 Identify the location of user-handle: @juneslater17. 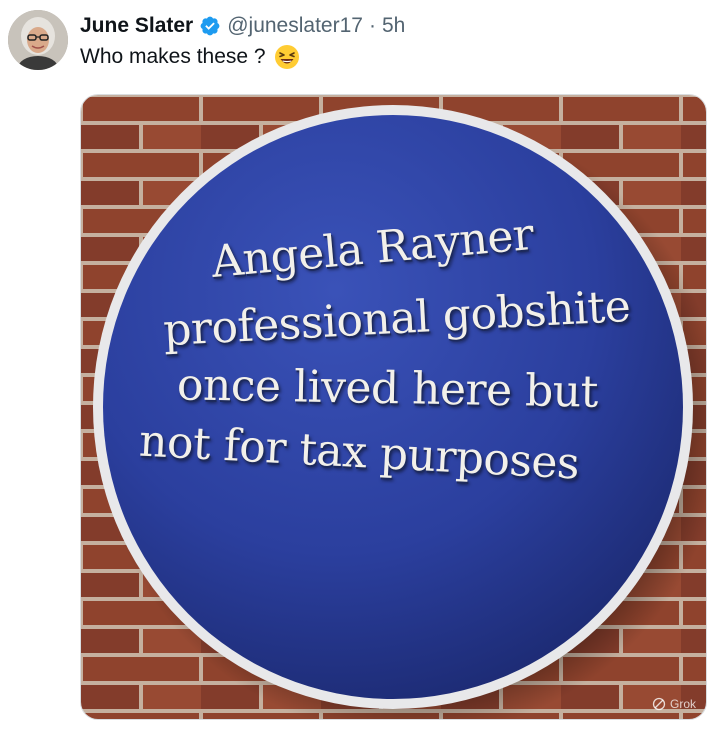
(295, 26).